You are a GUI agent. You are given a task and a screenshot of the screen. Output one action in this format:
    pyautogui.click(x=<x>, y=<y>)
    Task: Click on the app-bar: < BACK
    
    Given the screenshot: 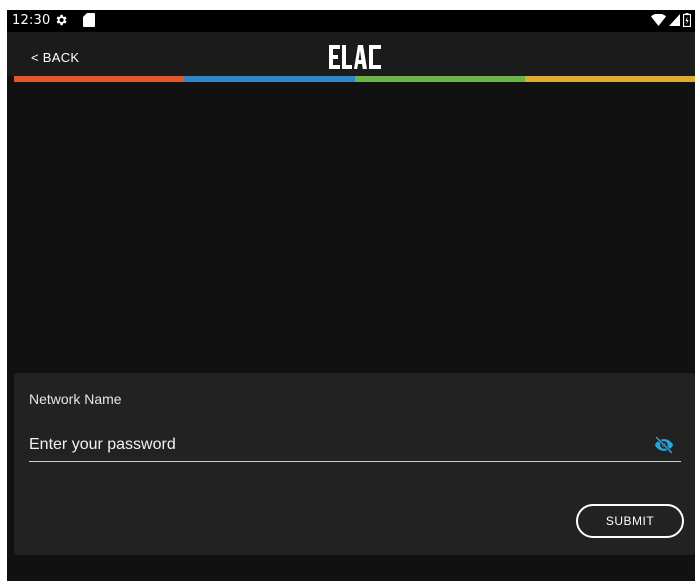 What is the action you would take?
    pyautogui.click(x=351, y=54)
    